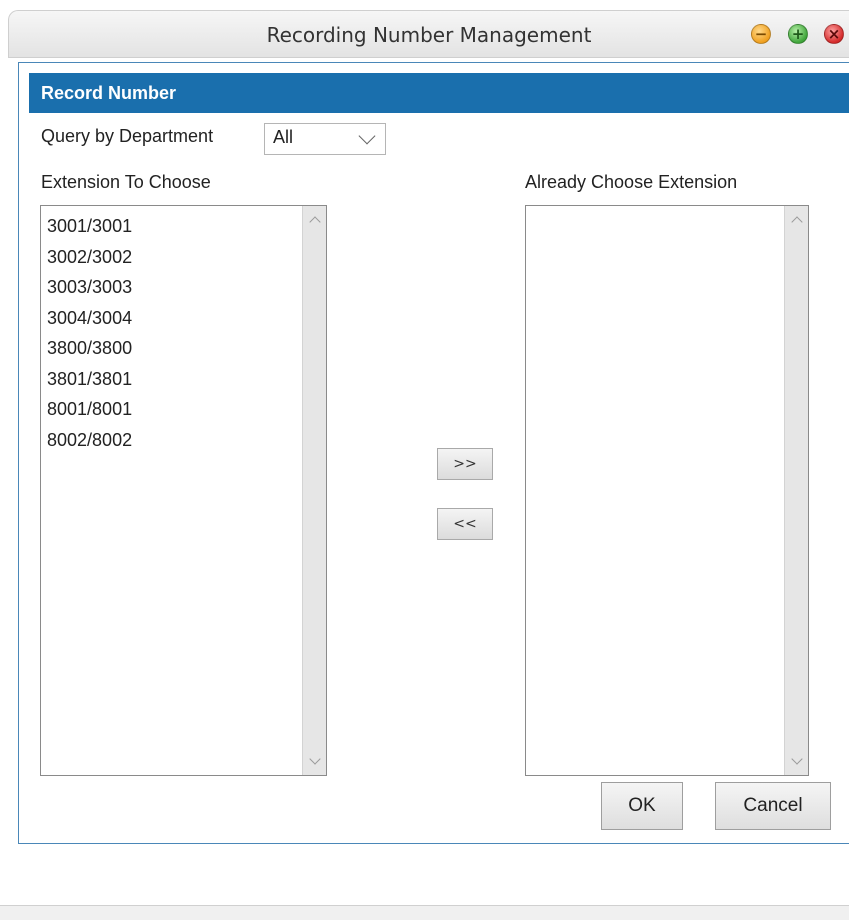 This screenshot has height=920, width=849. What do you see at coordinates (642, 806) in the screenshot?
I see `ok-button: OK` at bounding box center [642, 806].